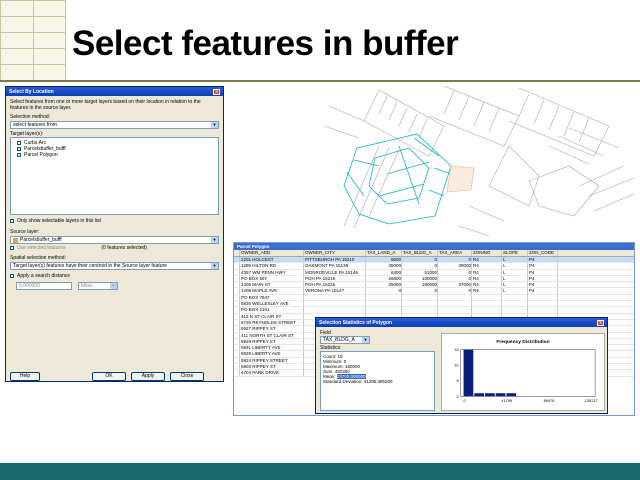 The image size is (640, 480). What do you see at coordinates (335, 285) in the screenshot?
I see `table-cell: PGH PA 15215` at bounding box center [335, 285].